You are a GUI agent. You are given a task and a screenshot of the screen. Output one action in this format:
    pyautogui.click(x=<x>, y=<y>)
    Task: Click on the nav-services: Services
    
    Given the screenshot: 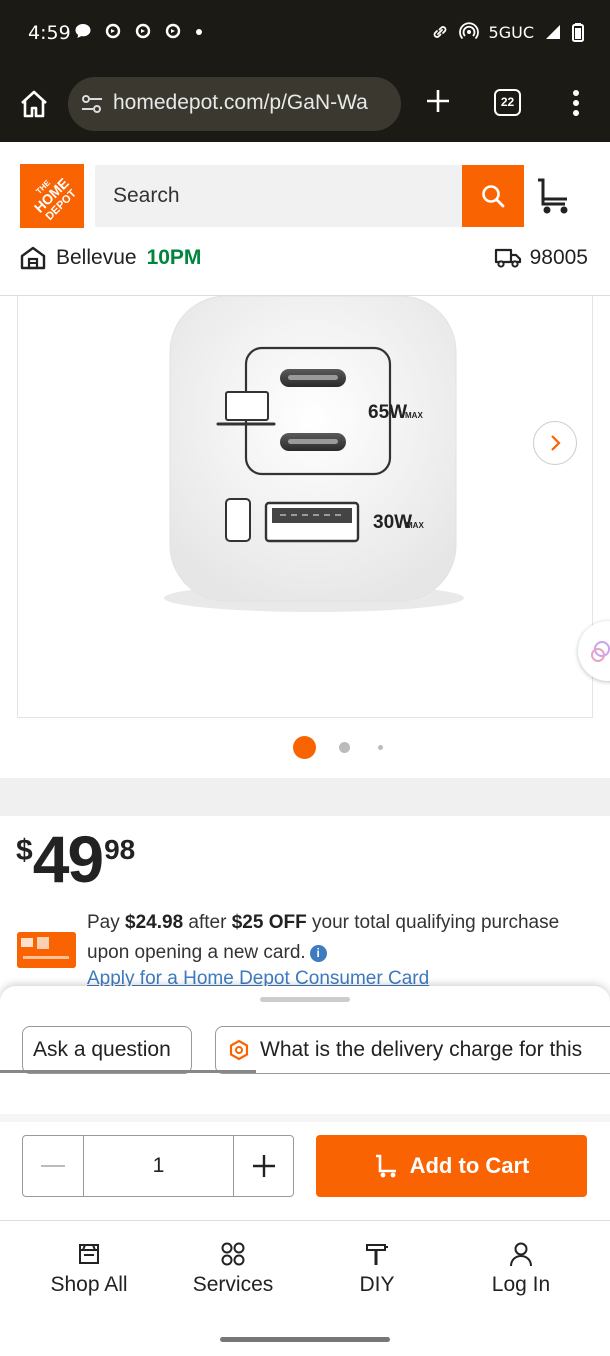 What is the action you would take?
    pyautogui.click(x=233, y=1269)
    